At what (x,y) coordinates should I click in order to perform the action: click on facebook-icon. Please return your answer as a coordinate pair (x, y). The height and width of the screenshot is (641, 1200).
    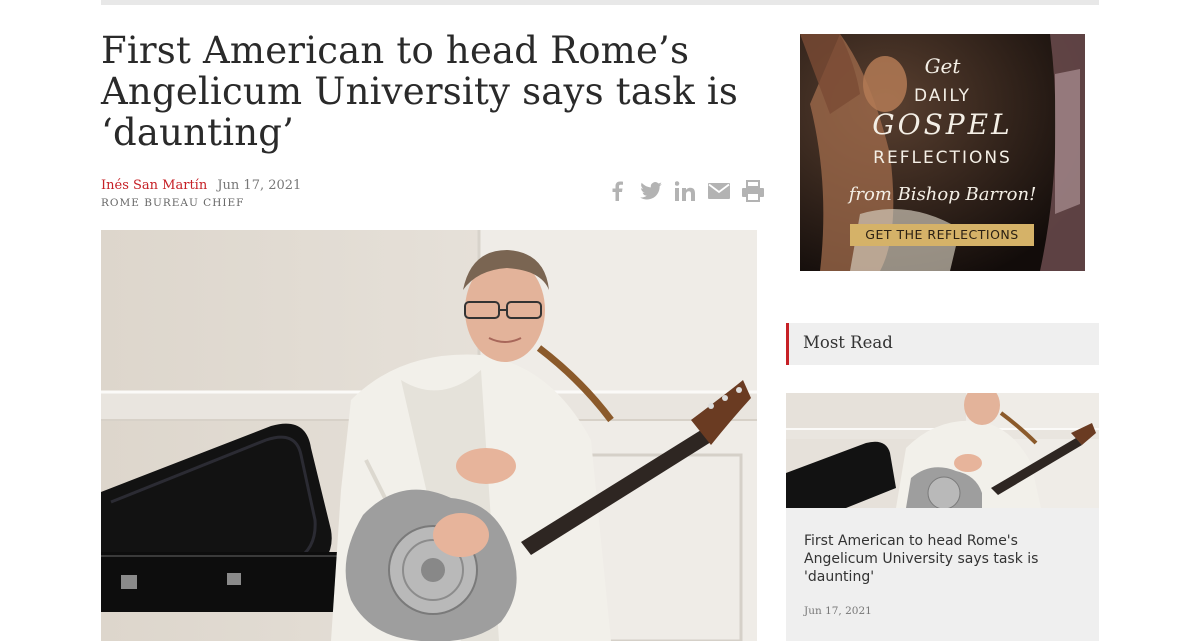
    Looking at the image, I should click on (617, 191).